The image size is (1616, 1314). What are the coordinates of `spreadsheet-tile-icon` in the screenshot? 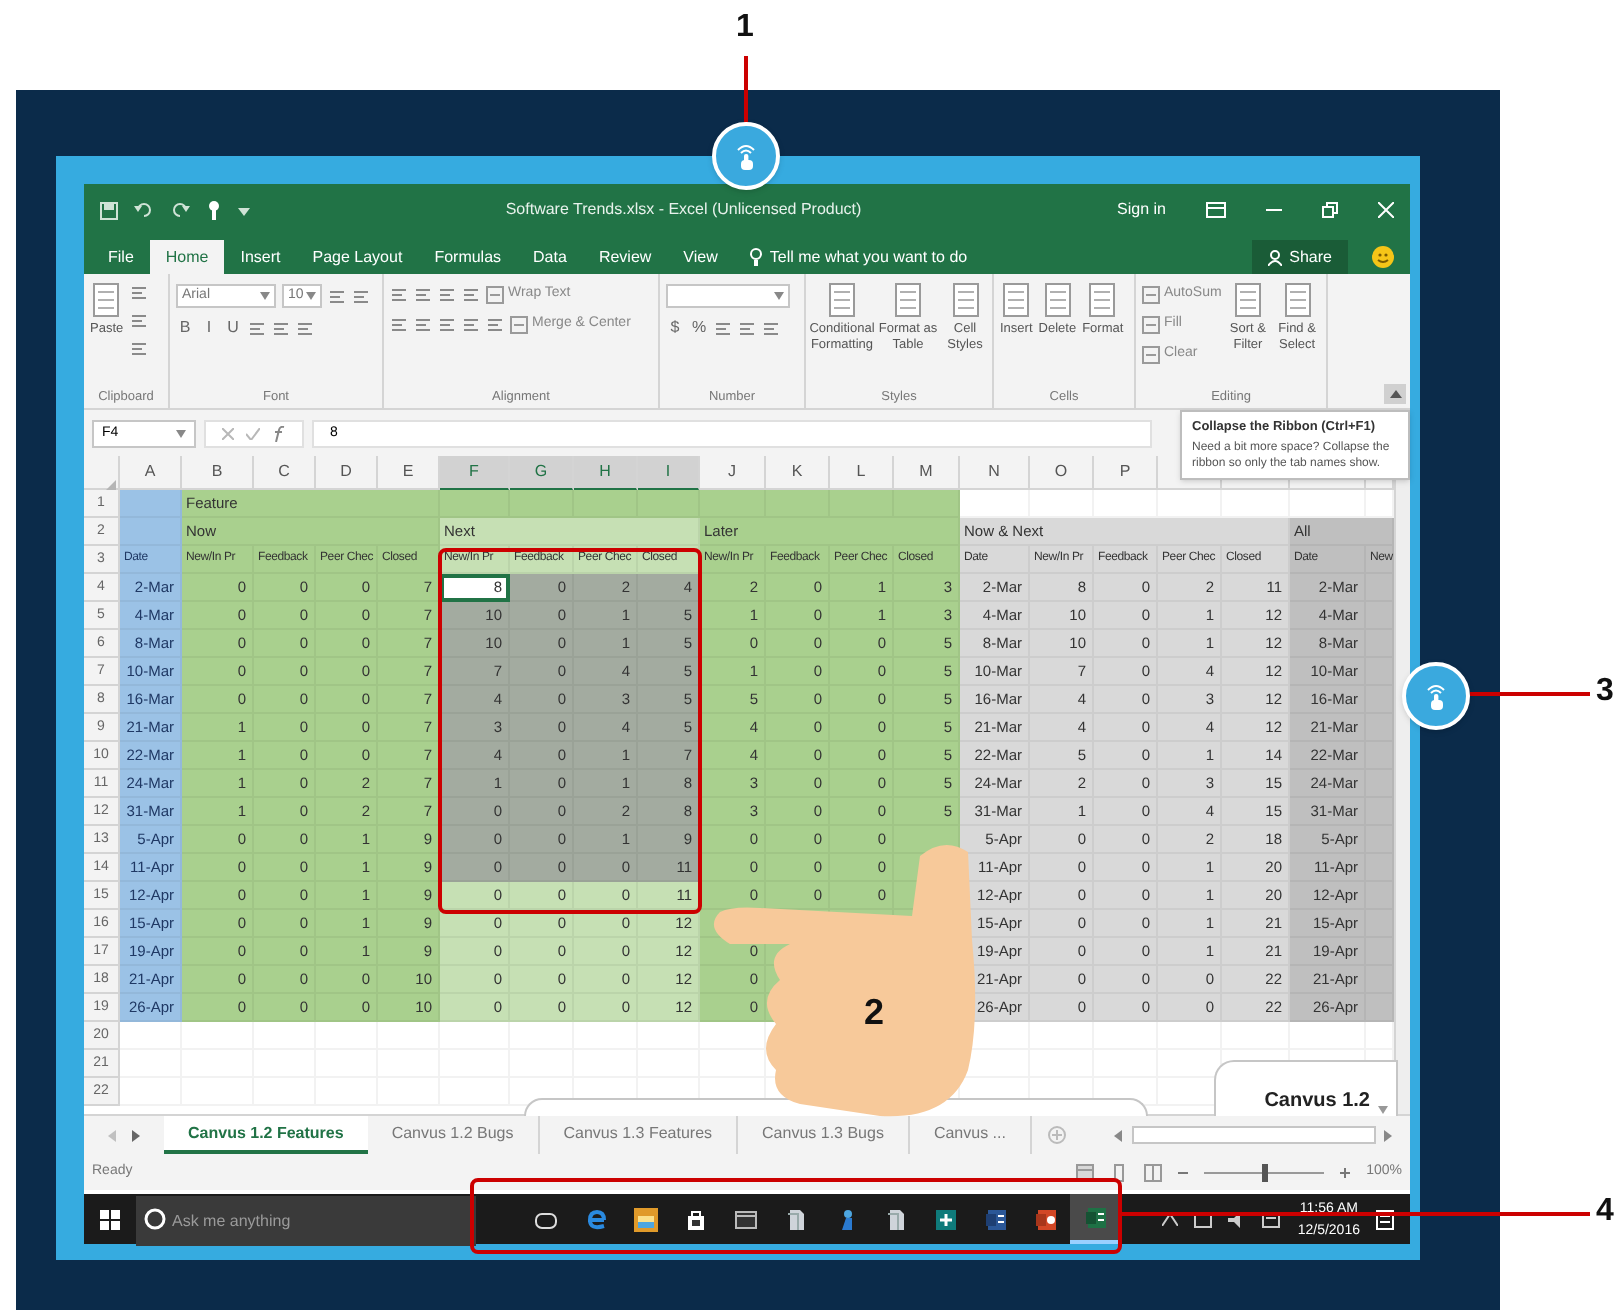 It's located at (1095, 1217).